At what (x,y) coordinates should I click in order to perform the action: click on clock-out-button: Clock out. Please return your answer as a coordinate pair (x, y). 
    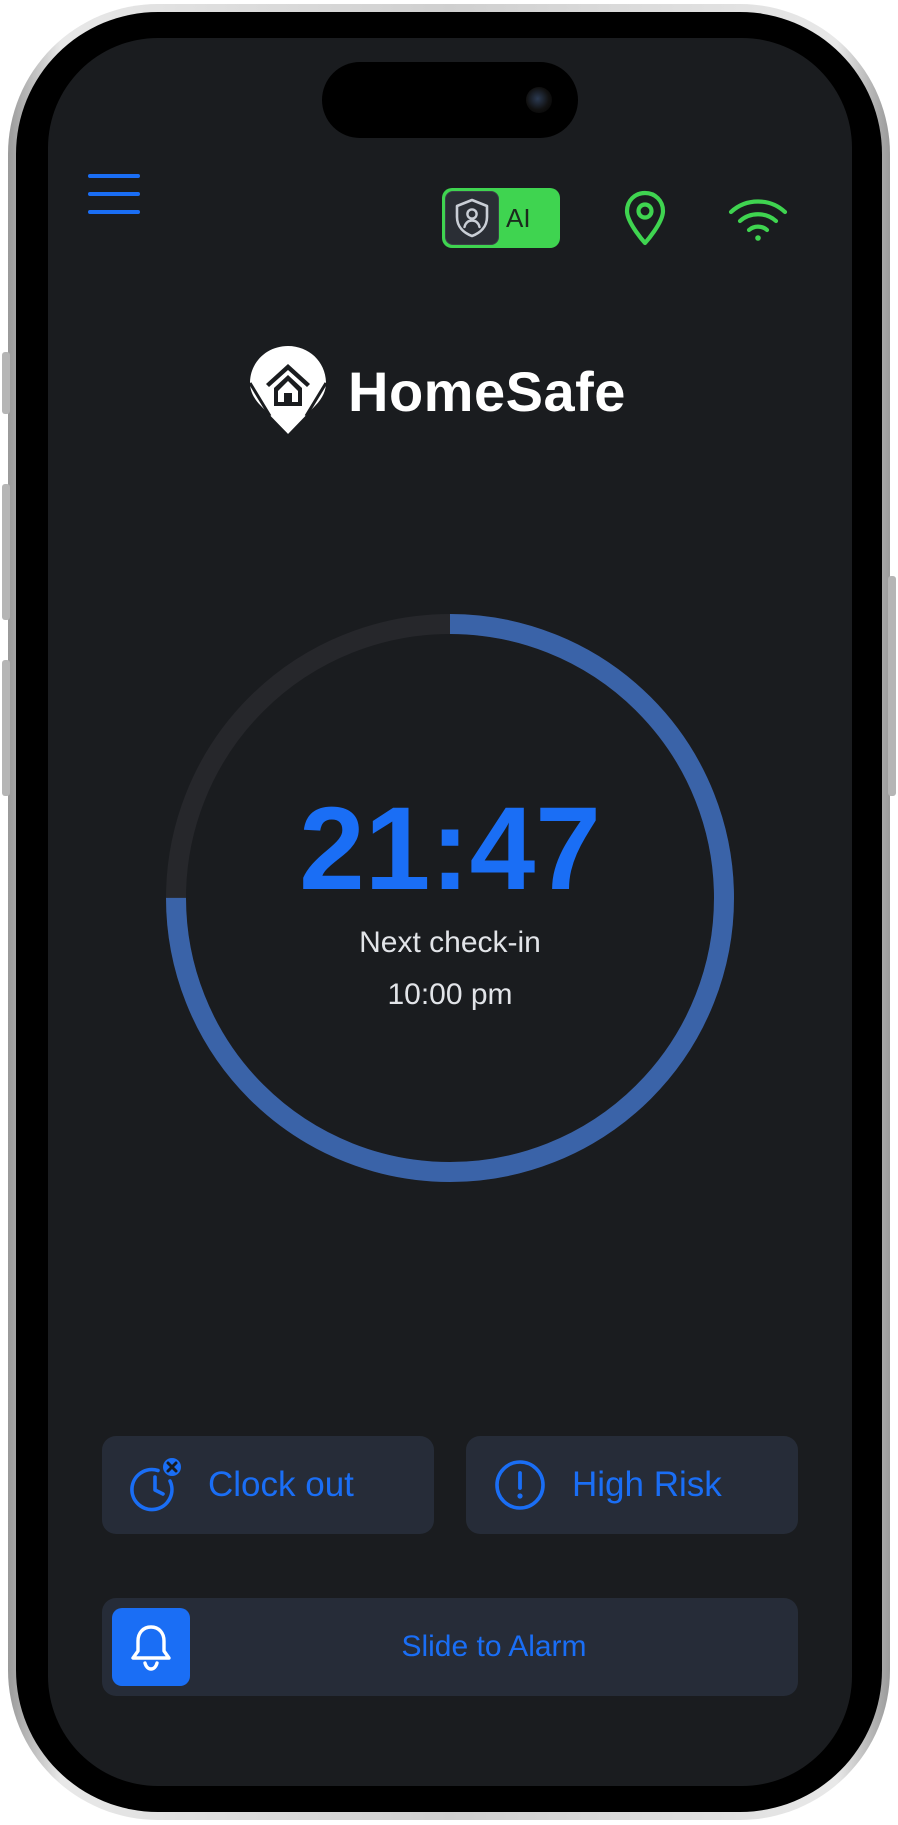
    Looking at the image, I should click on (268, 1485).